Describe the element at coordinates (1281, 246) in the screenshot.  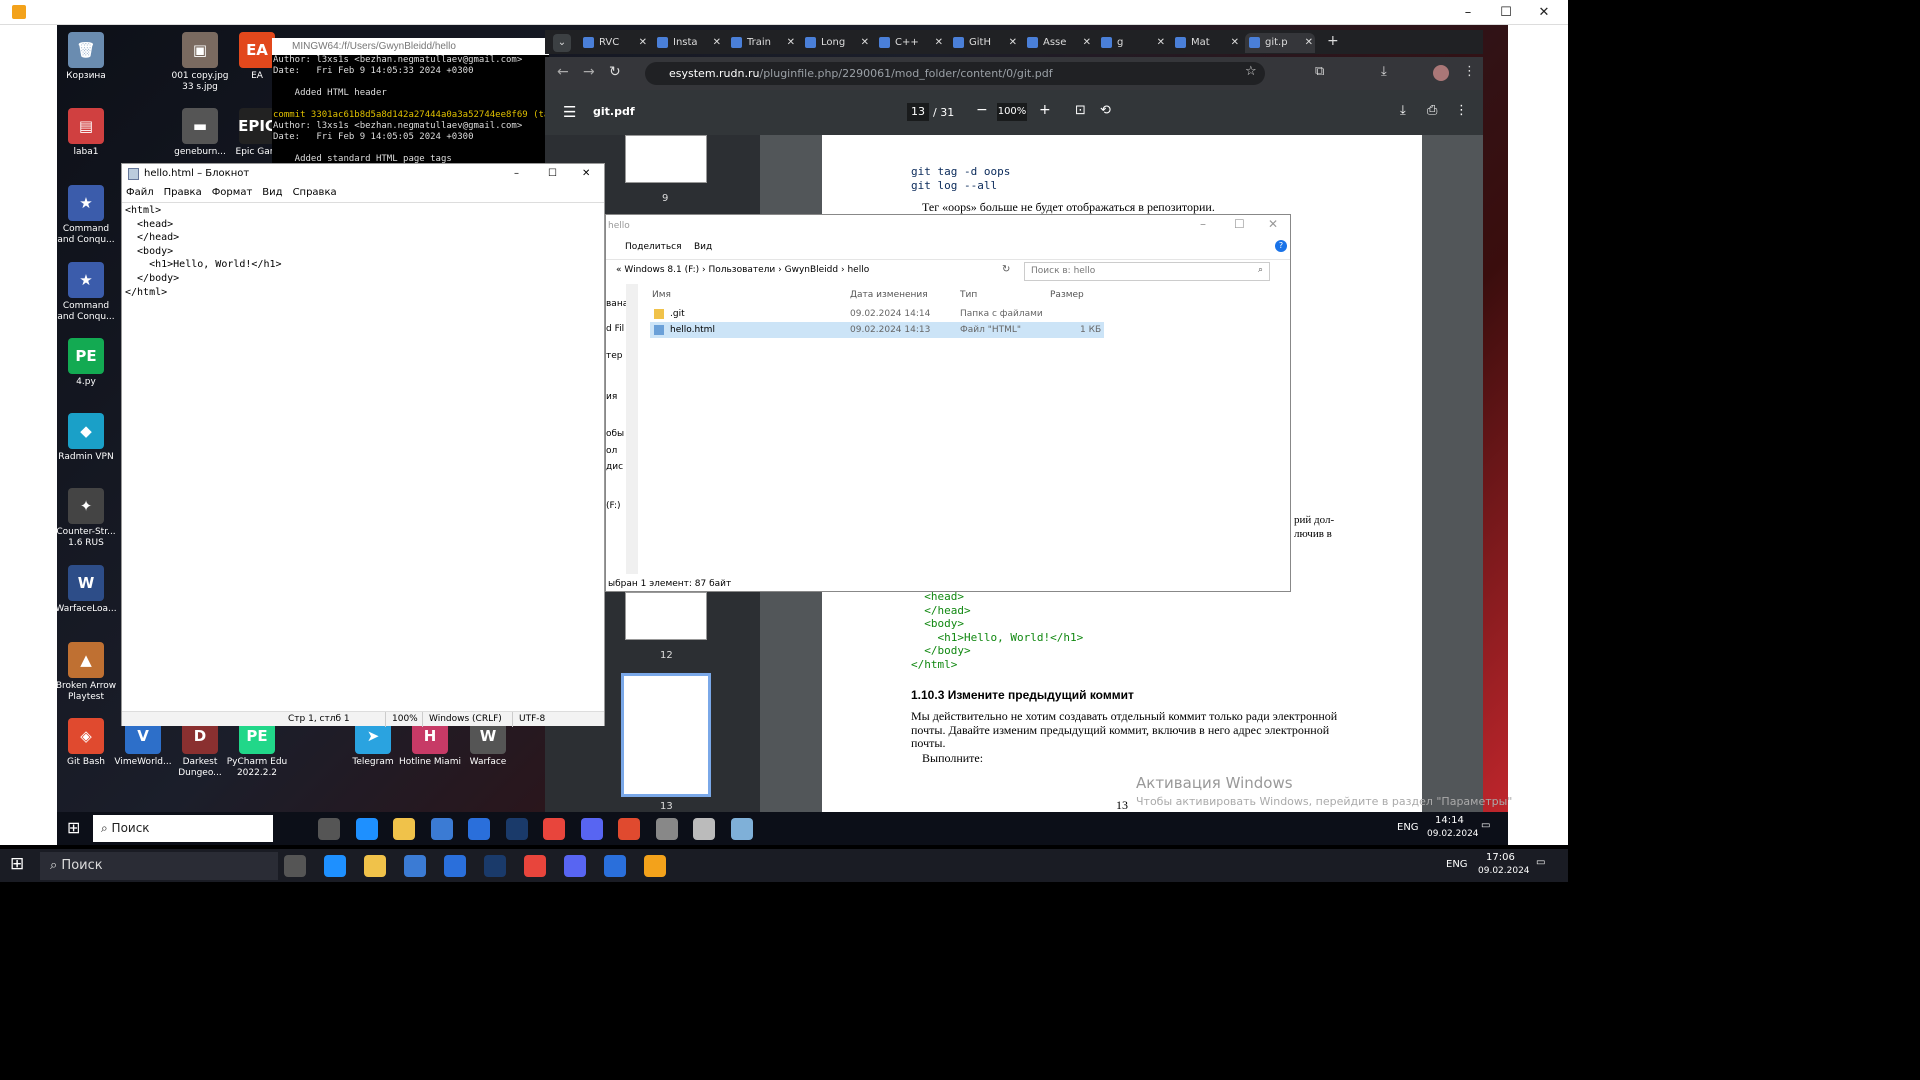
I see `help-icon: ?` at that location.